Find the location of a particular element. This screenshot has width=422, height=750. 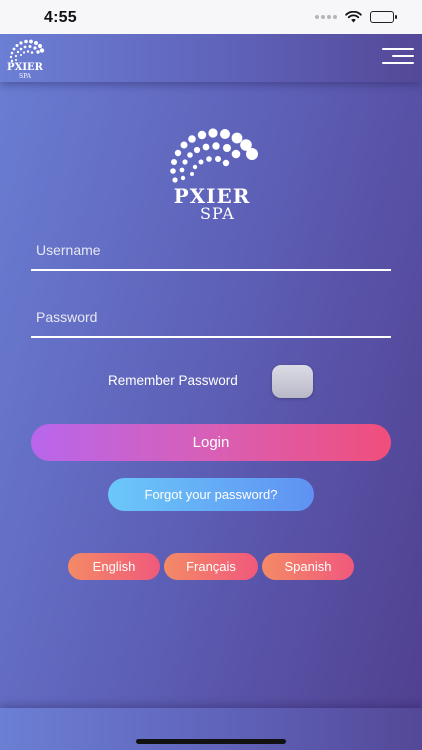

login-button: Login is located at coordinates (211, 442).